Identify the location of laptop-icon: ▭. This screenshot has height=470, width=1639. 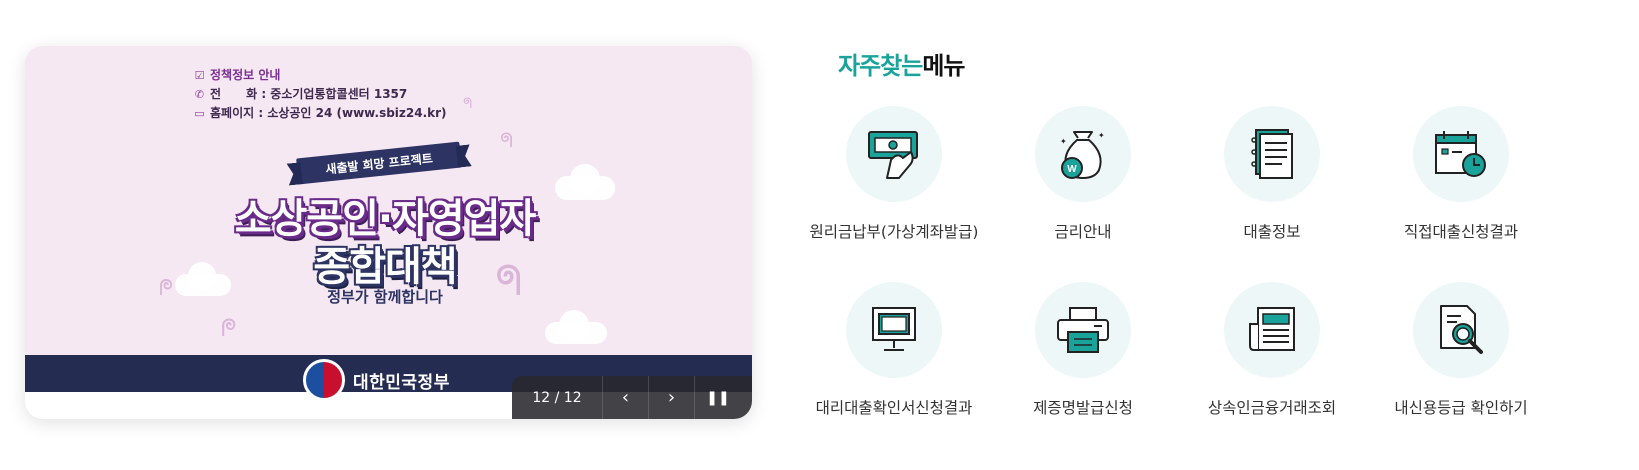
(199, 113).